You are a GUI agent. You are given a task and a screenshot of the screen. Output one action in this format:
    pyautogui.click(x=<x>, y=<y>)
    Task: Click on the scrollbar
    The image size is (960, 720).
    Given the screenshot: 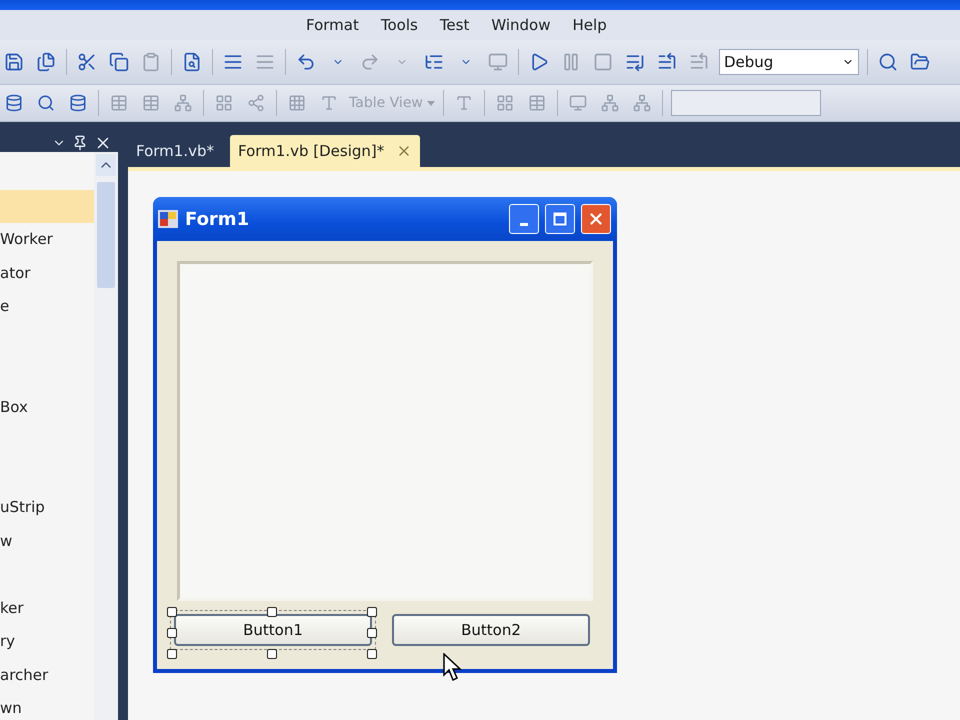 What is the action you would take?
    pyautogui.click(x=106, y=436)
    